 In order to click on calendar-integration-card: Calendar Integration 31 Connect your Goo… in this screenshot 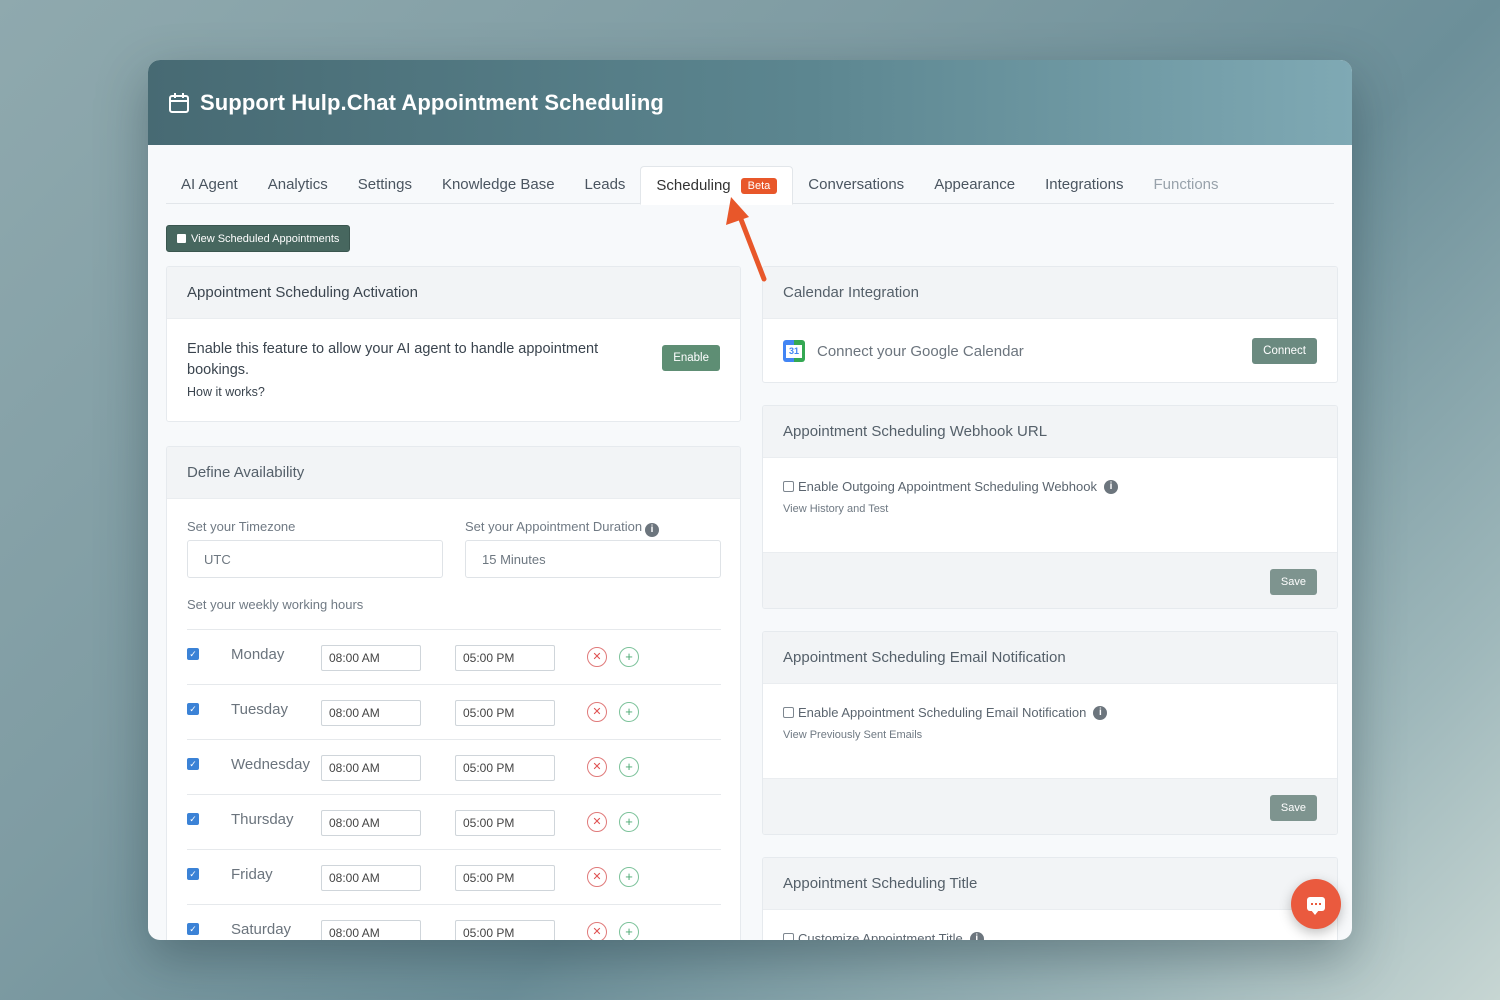, I will do `click(1050, 324)`.